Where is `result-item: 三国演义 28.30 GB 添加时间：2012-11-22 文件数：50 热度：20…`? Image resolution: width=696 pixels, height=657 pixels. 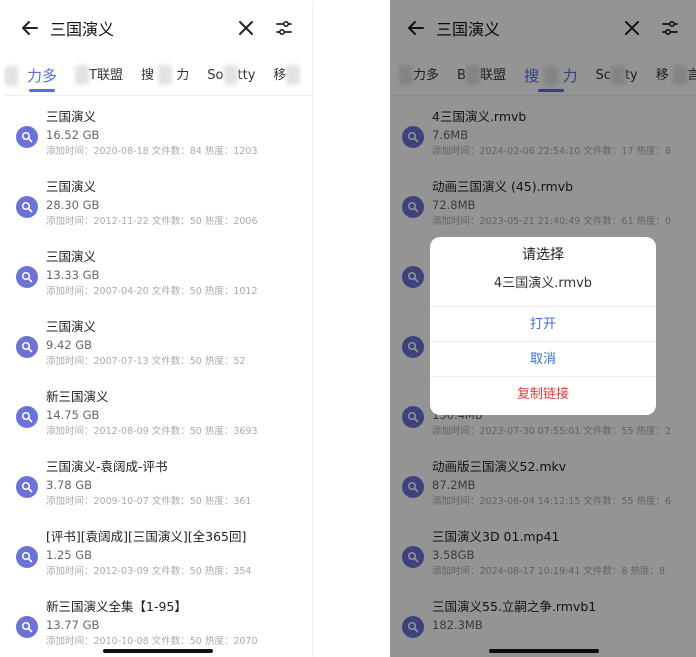
result-item: 三国演义 28.30 GB 添加时间：2012-11-22 文件数：50 热度：20… is located at coordinates (158, 205).